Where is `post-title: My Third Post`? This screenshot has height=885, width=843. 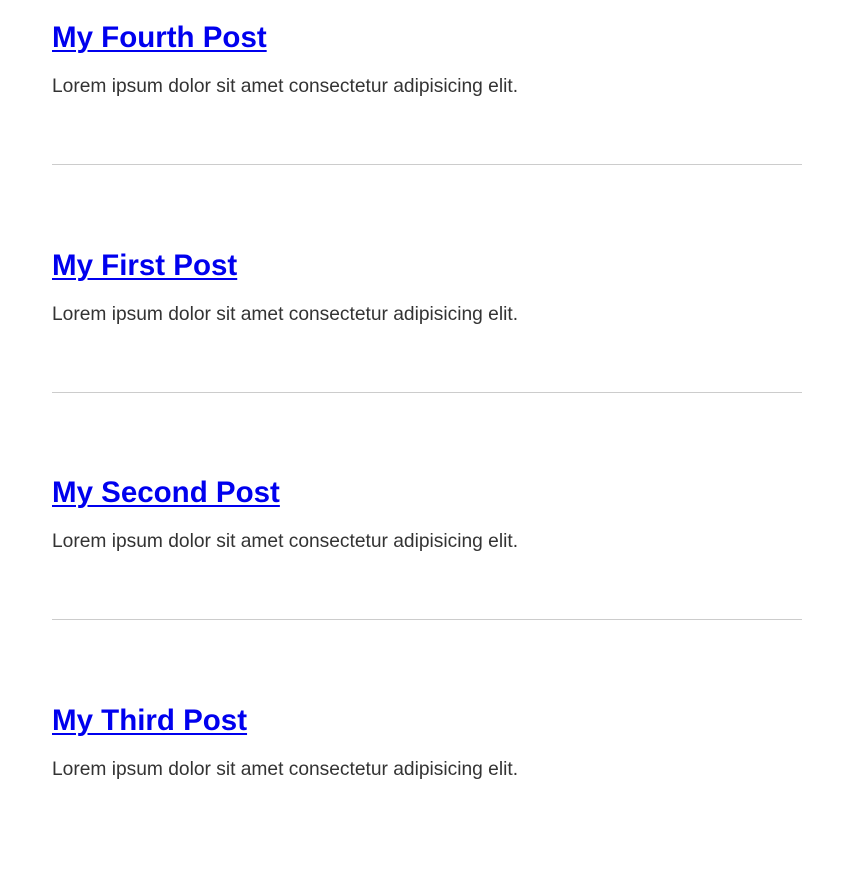 post-title: My Third Post is located at coordinates (427, 720).